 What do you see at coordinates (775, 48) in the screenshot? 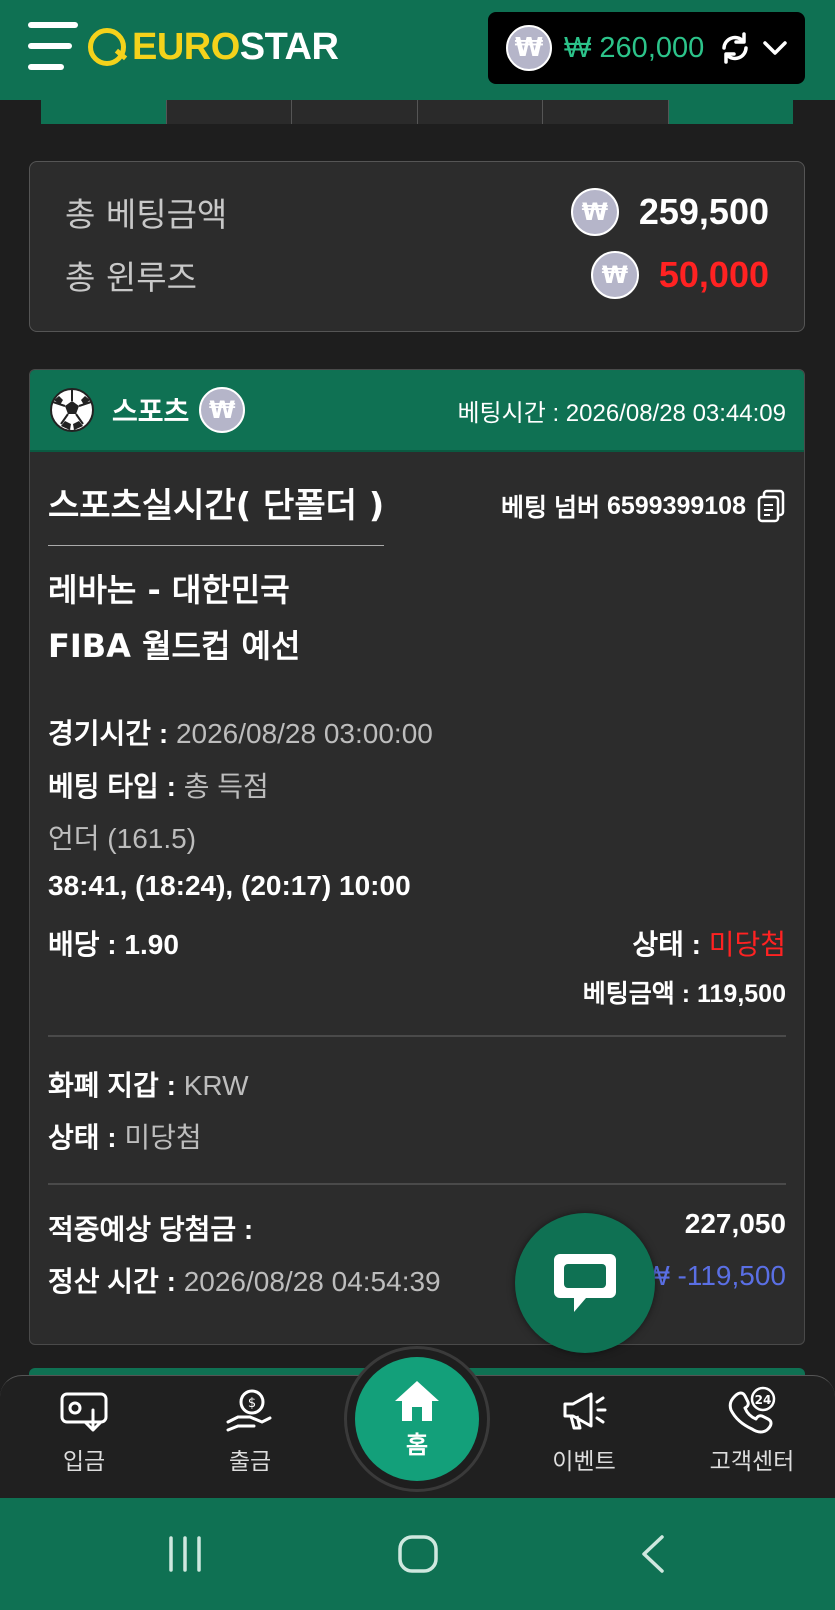
I see `chevron-down-icon` at bounding box center [775, 48].